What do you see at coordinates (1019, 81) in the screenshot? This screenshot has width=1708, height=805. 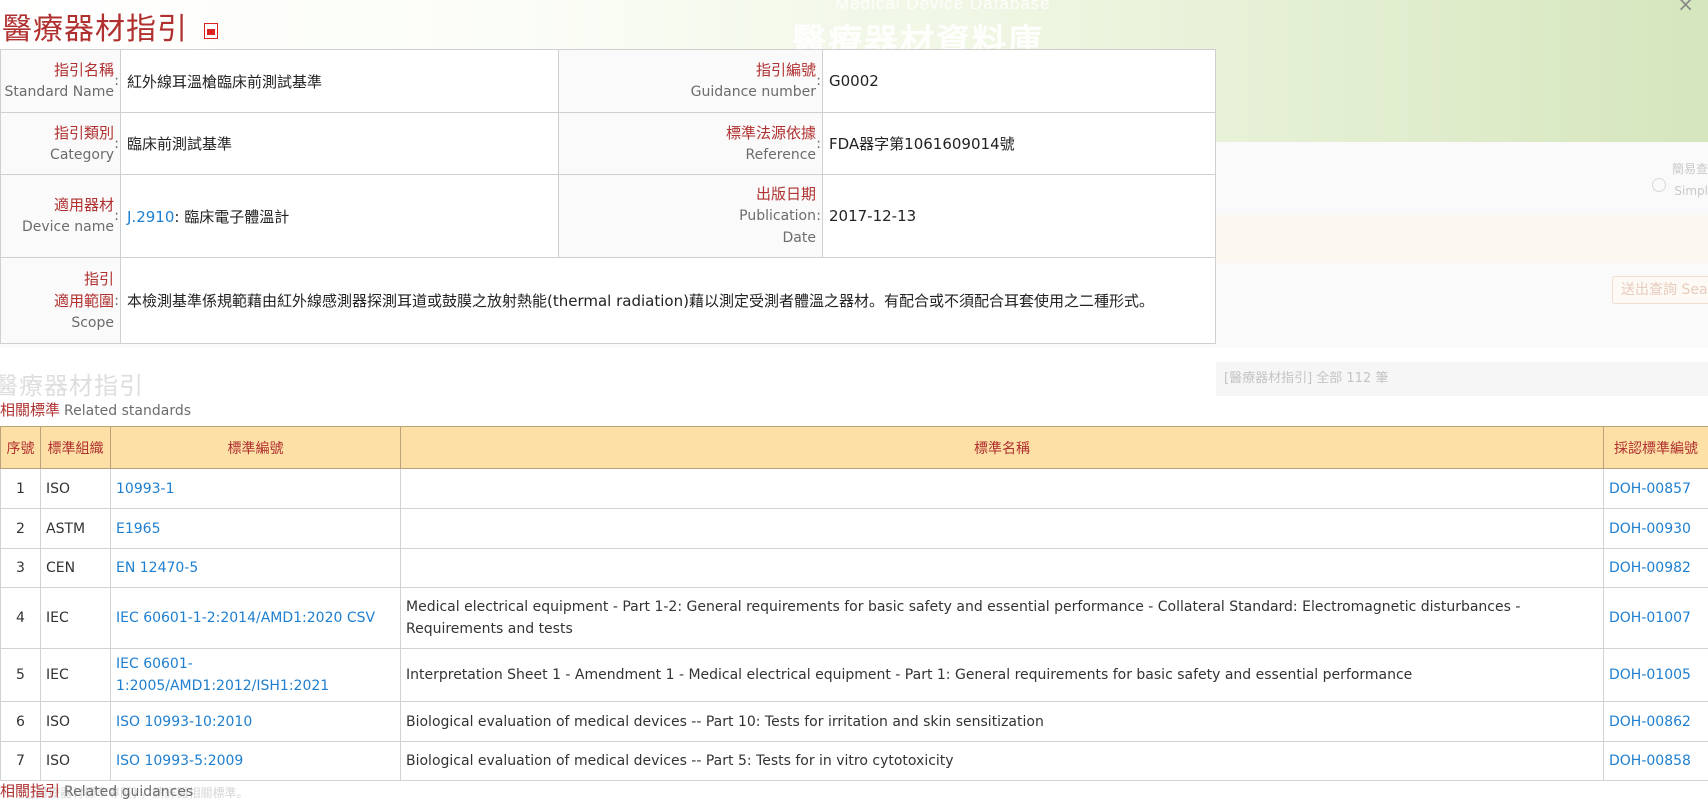 I see `guidance-number-value: G0002` at bounding box center [1019, 81].